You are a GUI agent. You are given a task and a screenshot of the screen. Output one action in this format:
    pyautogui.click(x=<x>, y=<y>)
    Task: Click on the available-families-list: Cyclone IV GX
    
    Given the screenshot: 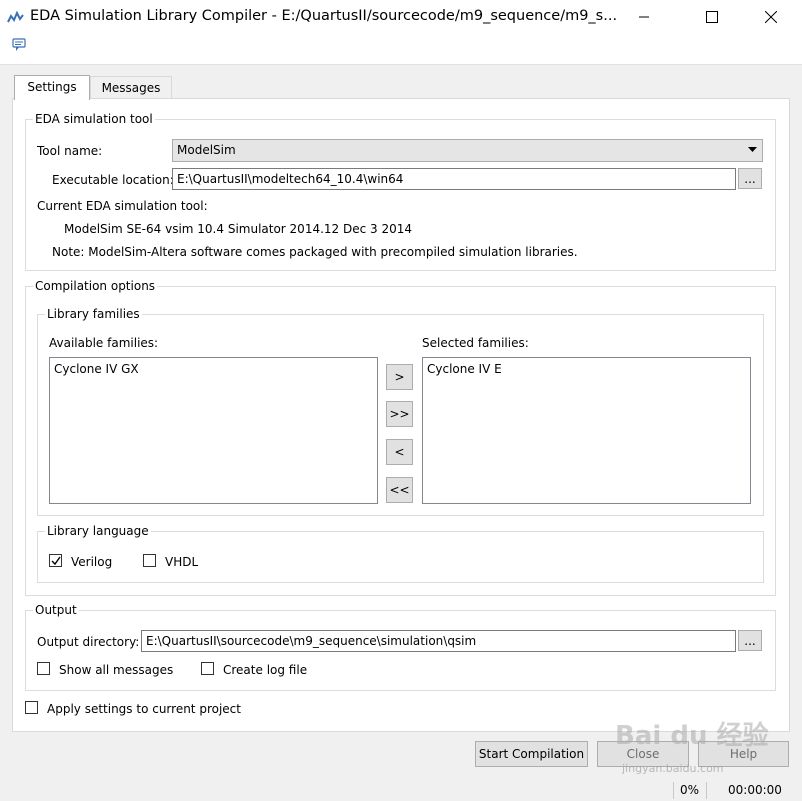 What is the action you would take?
    pyautogui.click(x=213, y=430)
    